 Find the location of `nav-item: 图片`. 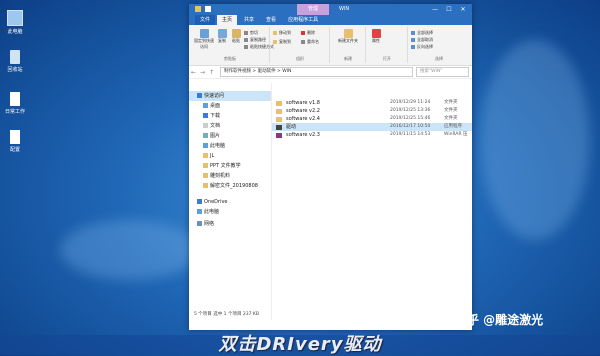

nav-item: 图片 is located at coordinates (230, 136).